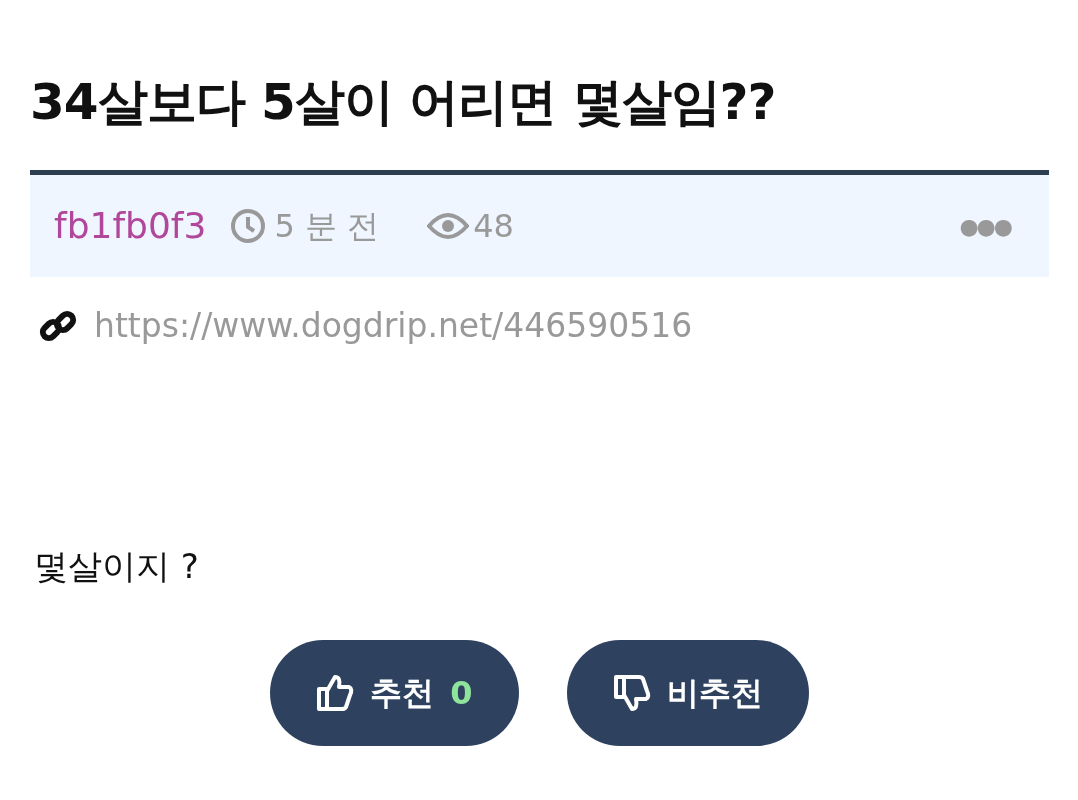 This screenshot has width=1078, height=800. Describe the element at coordinates (327, 226) in the screenshot. I see `post-time: 5 분 전` at that location.